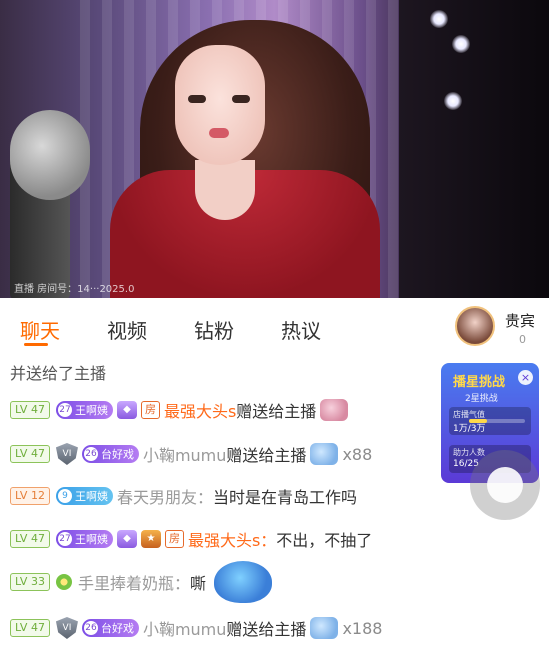 Image resolution: width=549 pixels, height=648 pixels. I want to click on username: 手里捧着奶瓶：, so click(134, 582).